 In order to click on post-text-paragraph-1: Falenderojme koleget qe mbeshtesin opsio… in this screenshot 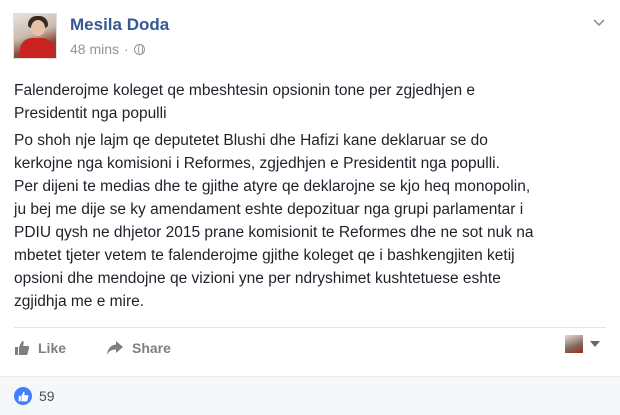, I will do `click(244, 102)`.